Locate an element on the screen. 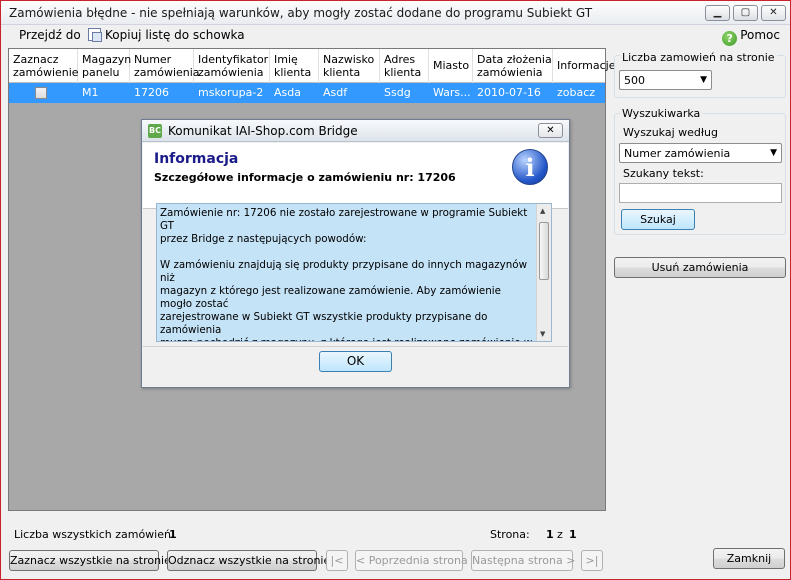  search-group-label: Wyszukiwarka is located at coordinates (661, 113).